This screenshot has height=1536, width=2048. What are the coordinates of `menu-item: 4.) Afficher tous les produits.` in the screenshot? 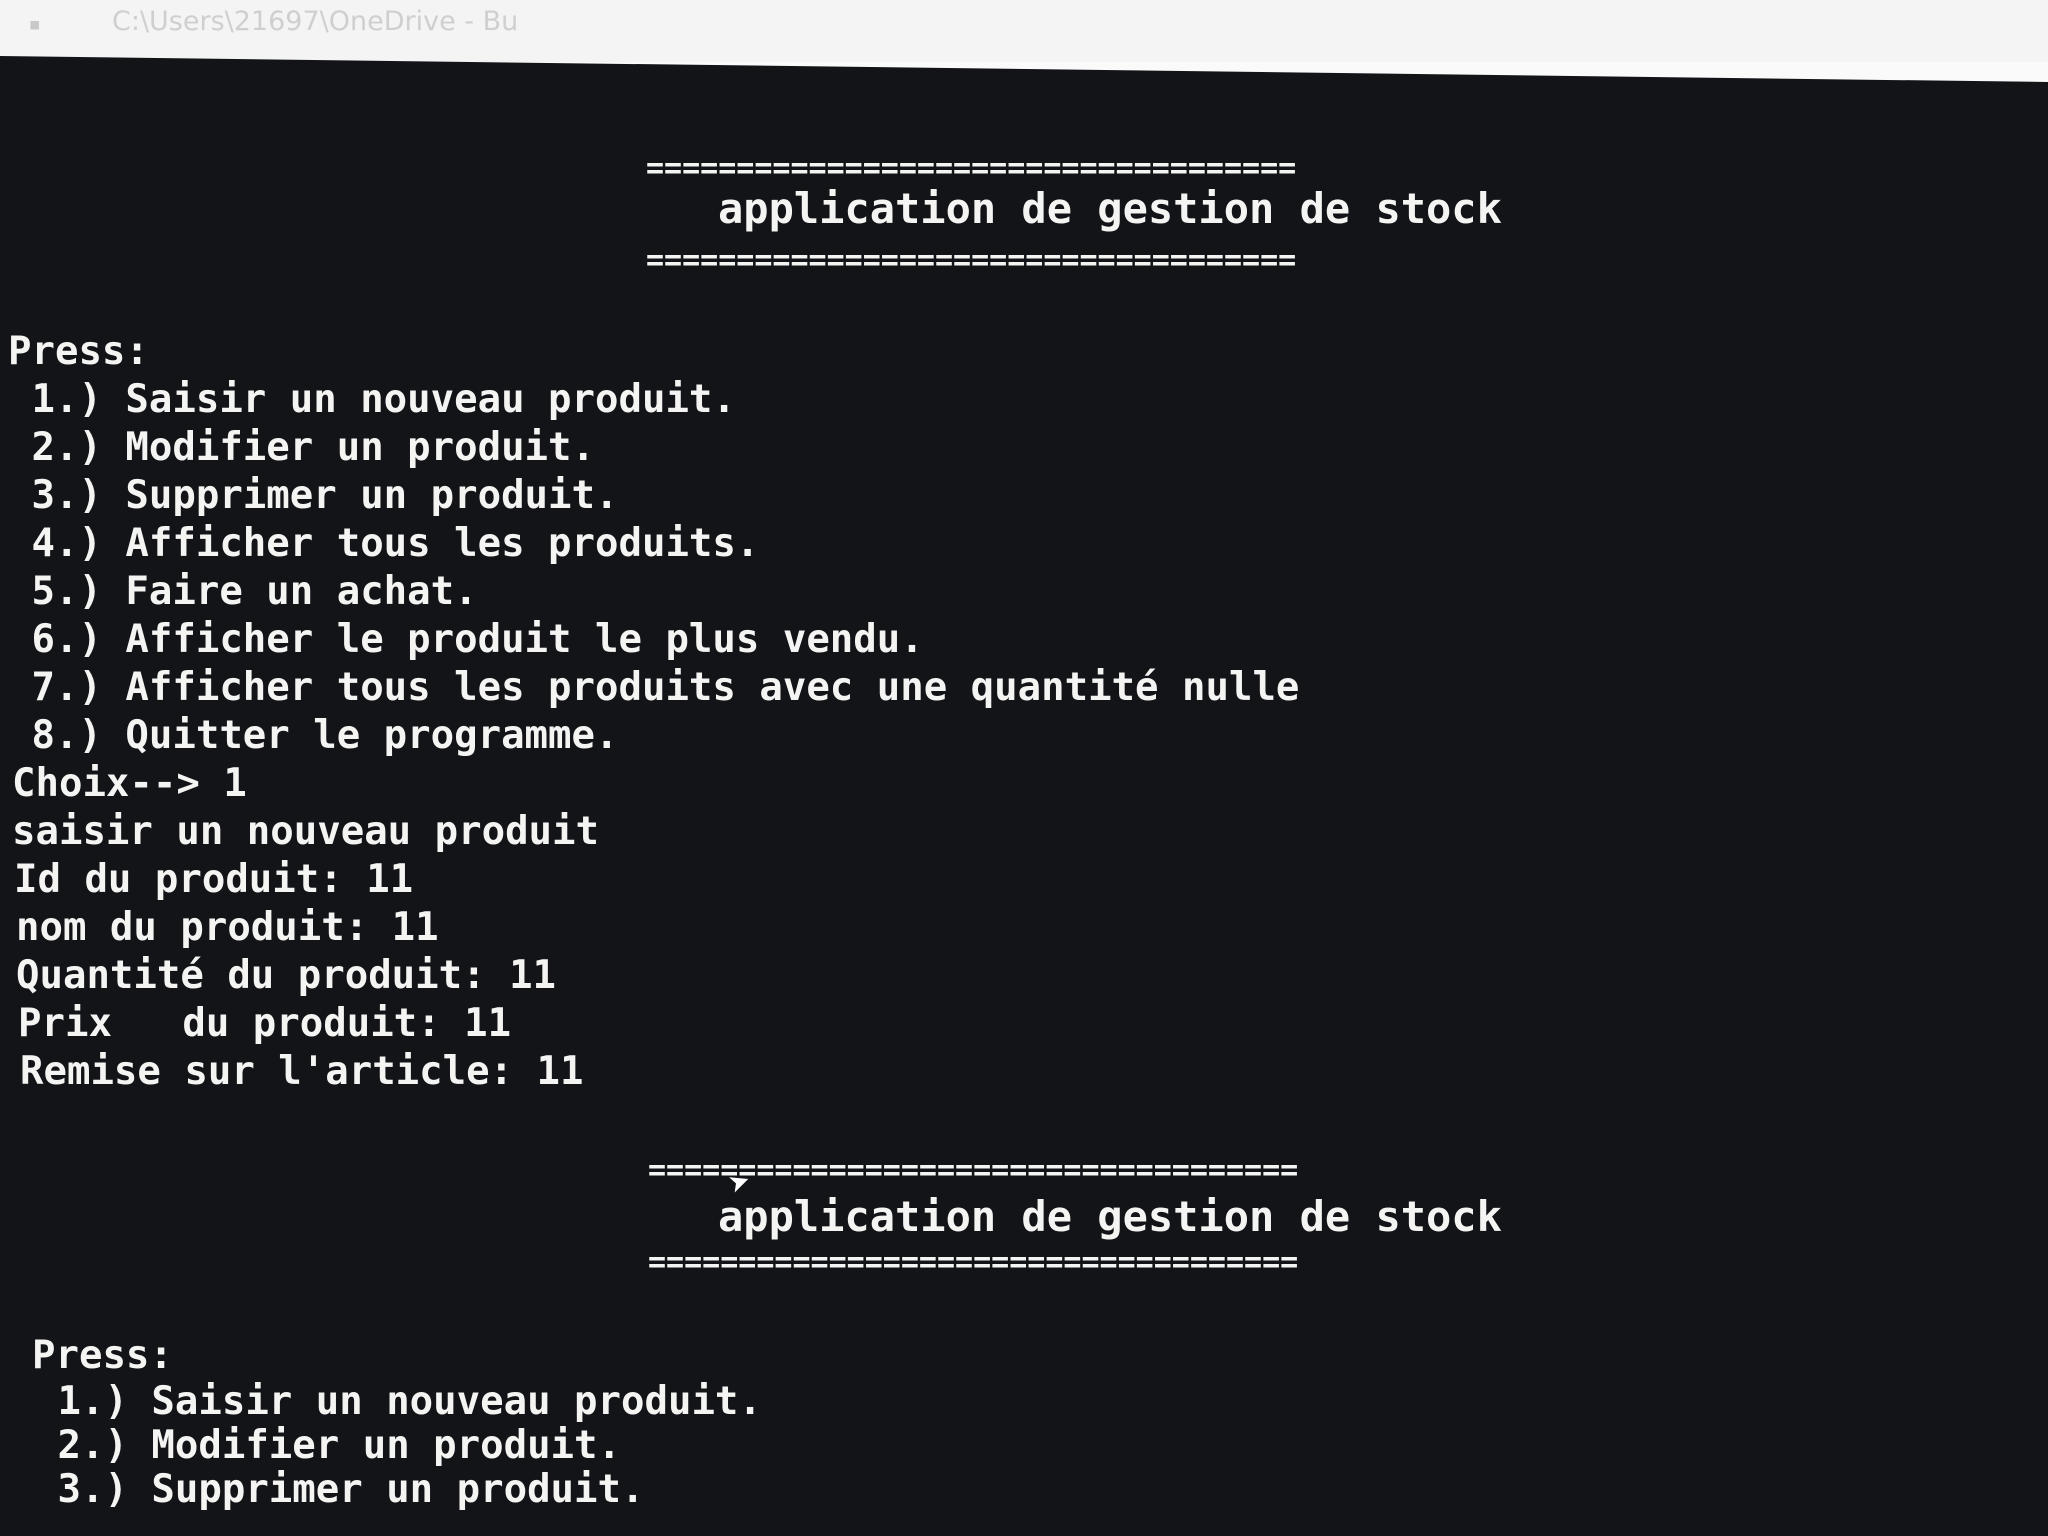 It's located at (384, 543).